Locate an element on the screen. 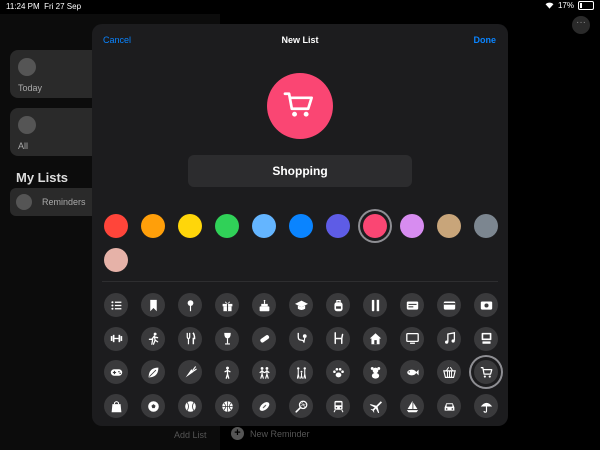 The width and height of the screenshot is (600, 450). list-icon-preview is located at coordinates (300, 106).